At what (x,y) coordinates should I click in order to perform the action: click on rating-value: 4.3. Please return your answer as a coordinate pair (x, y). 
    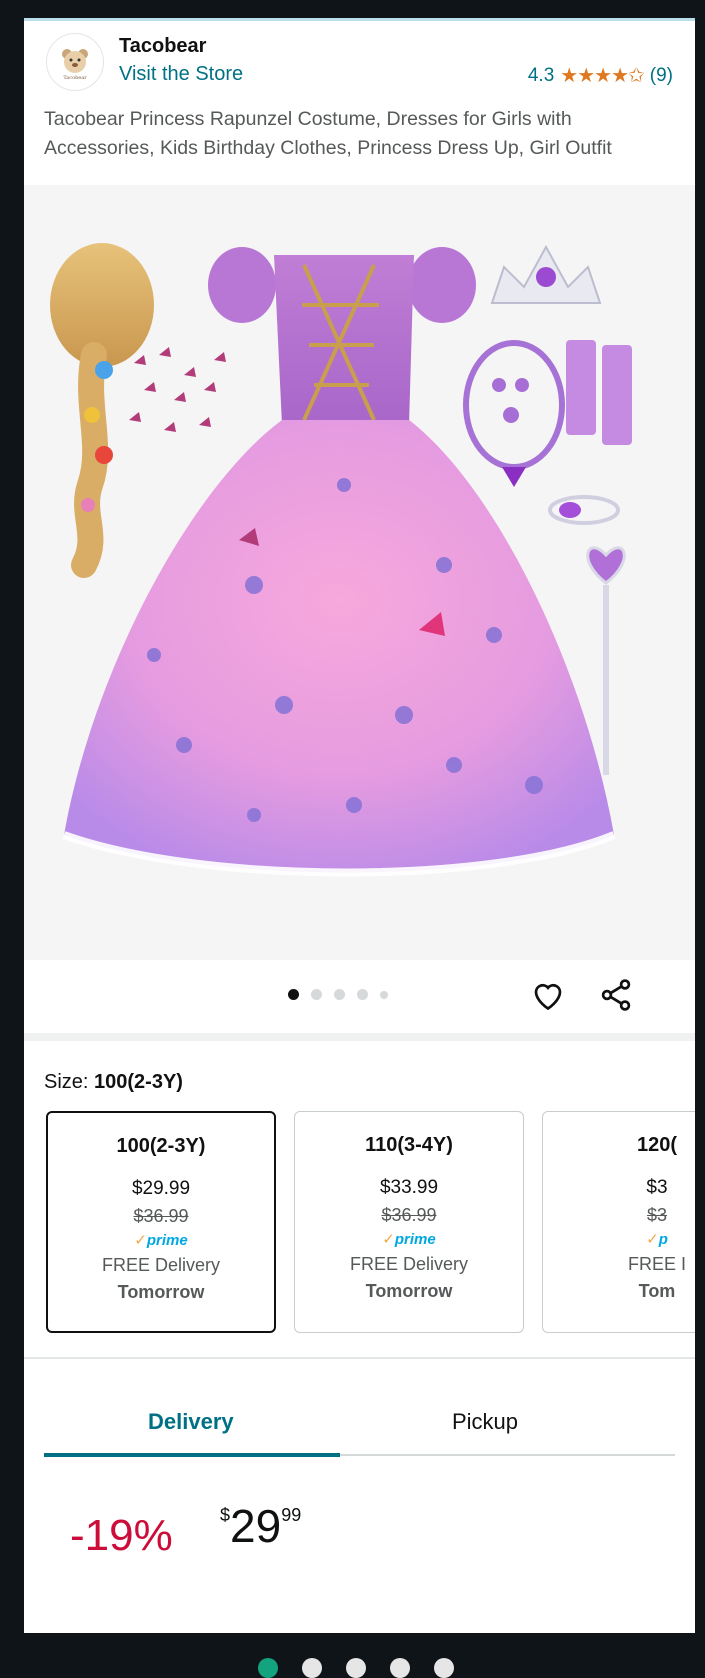
    Looking at the image, I should click on (541, 75).